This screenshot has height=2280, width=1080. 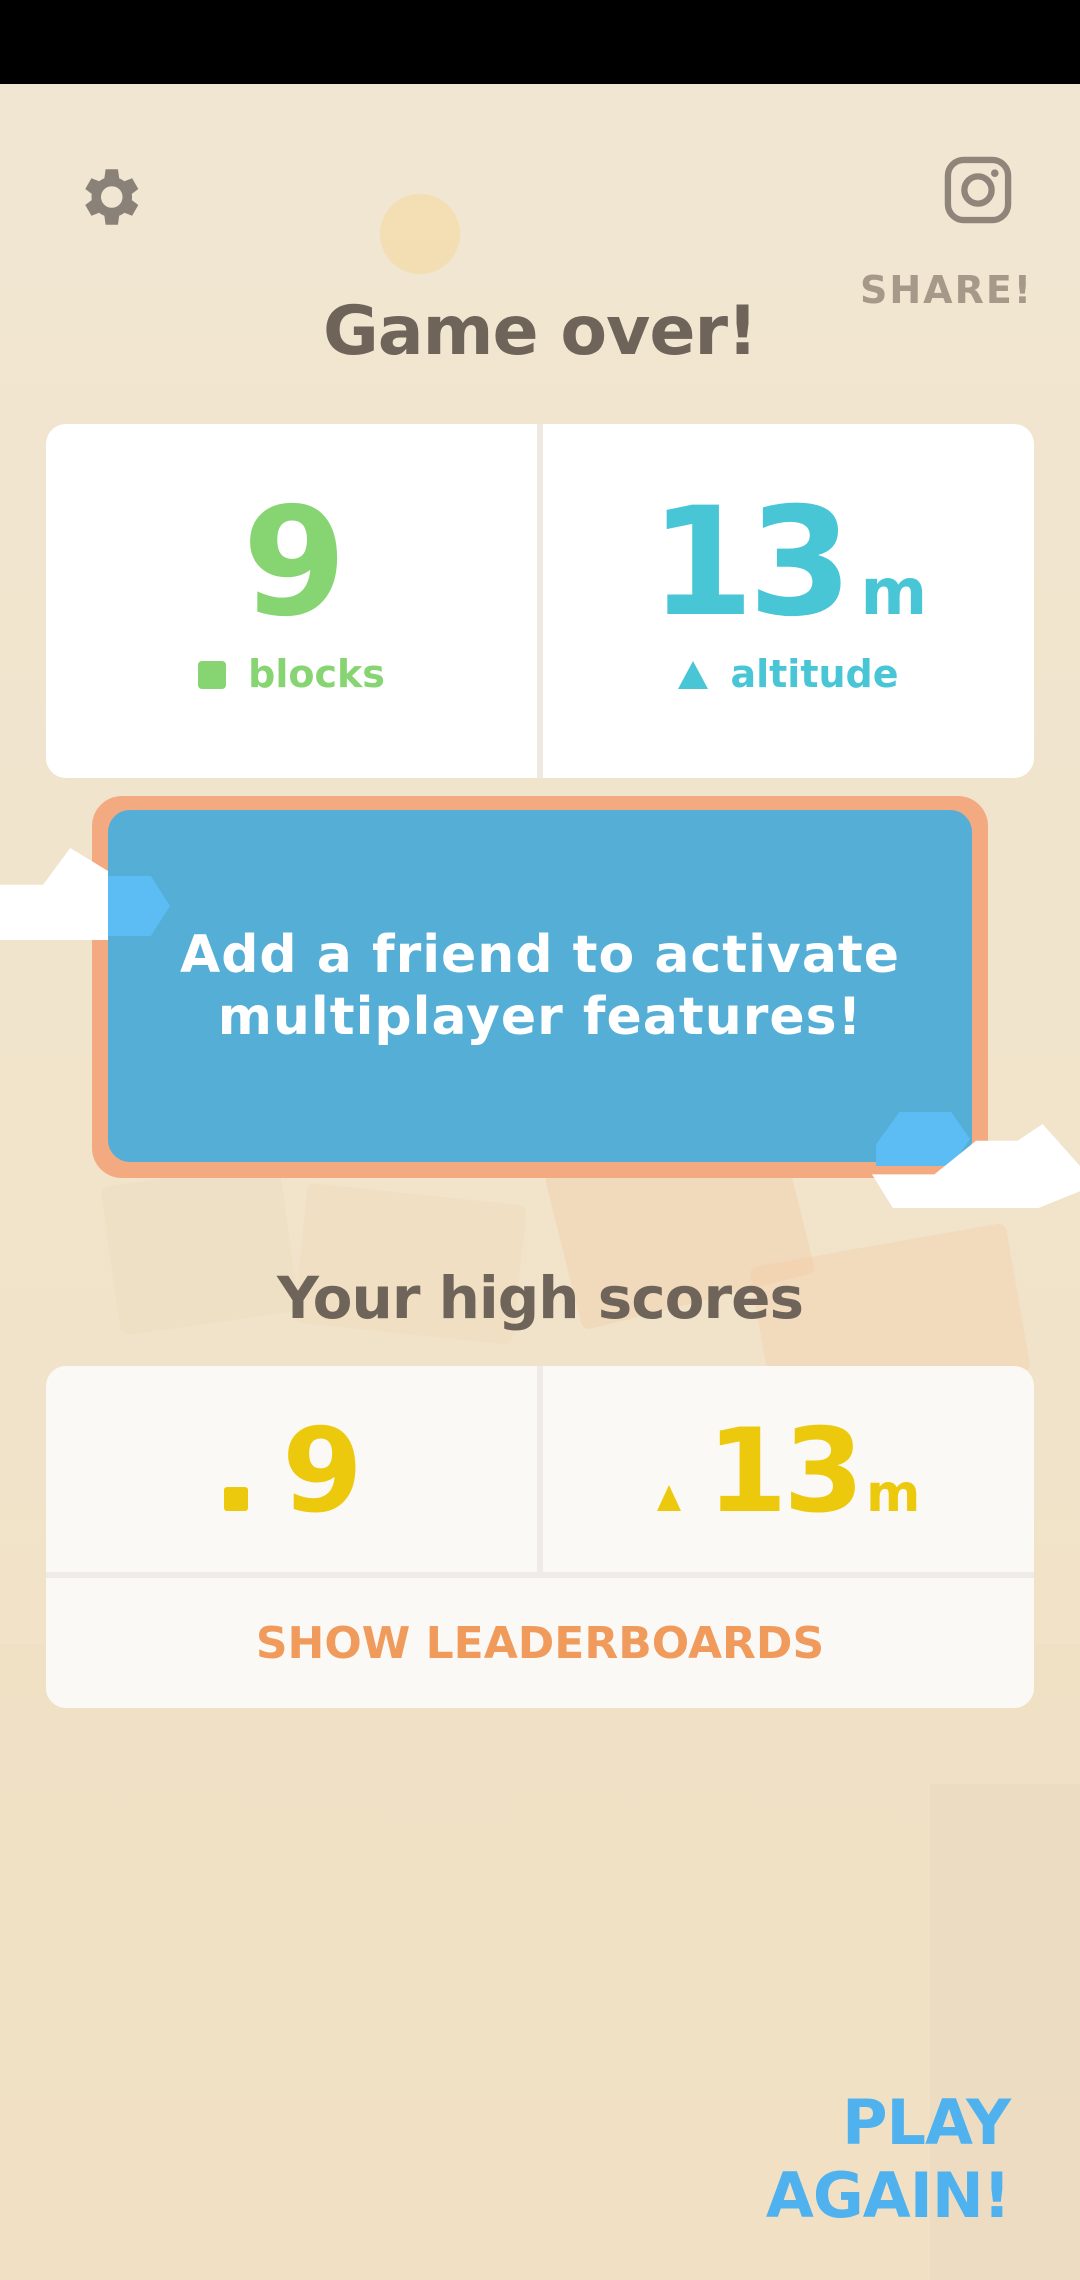 I want to click on high-score-altitude: 13 m, so click(x=788, y=1469).